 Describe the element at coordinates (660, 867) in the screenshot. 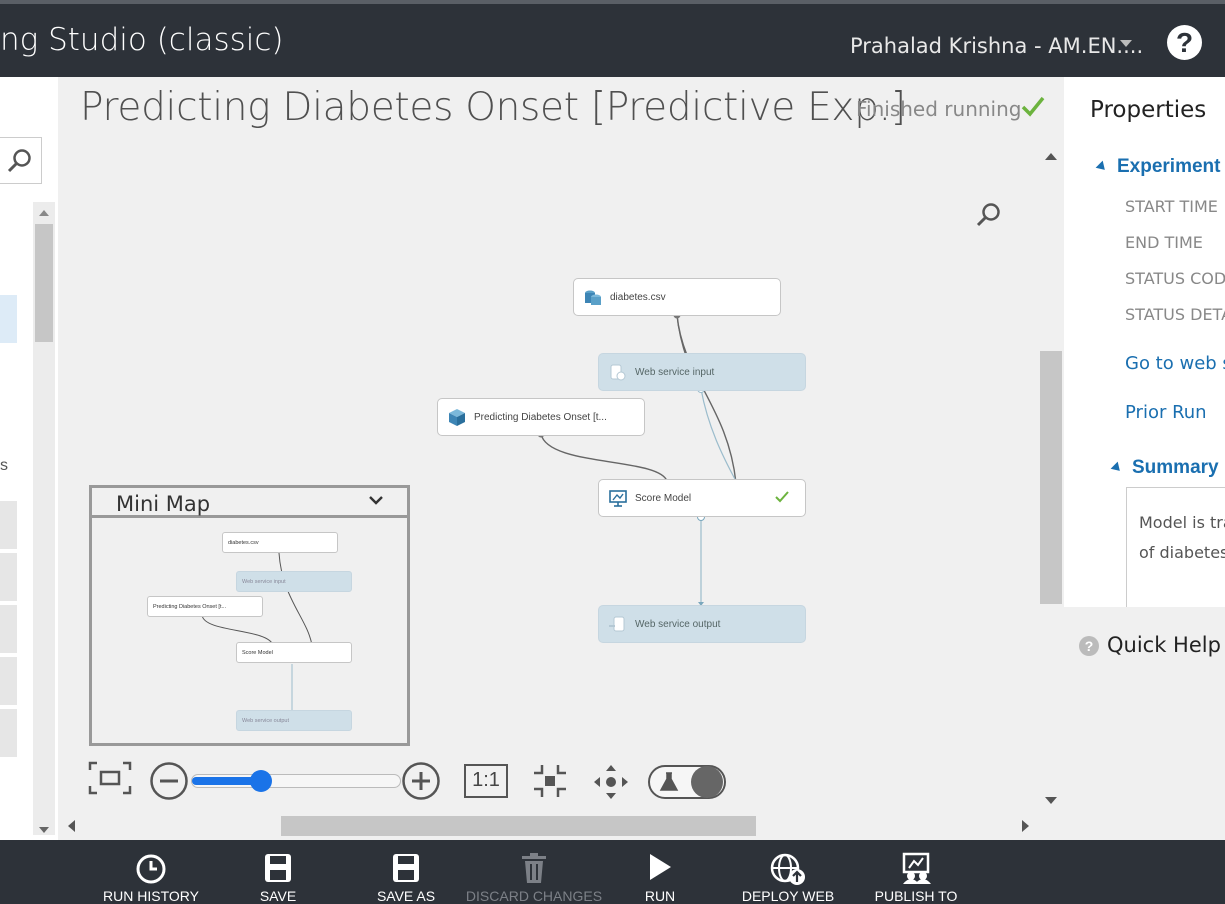

I see `play-icon` at that location.